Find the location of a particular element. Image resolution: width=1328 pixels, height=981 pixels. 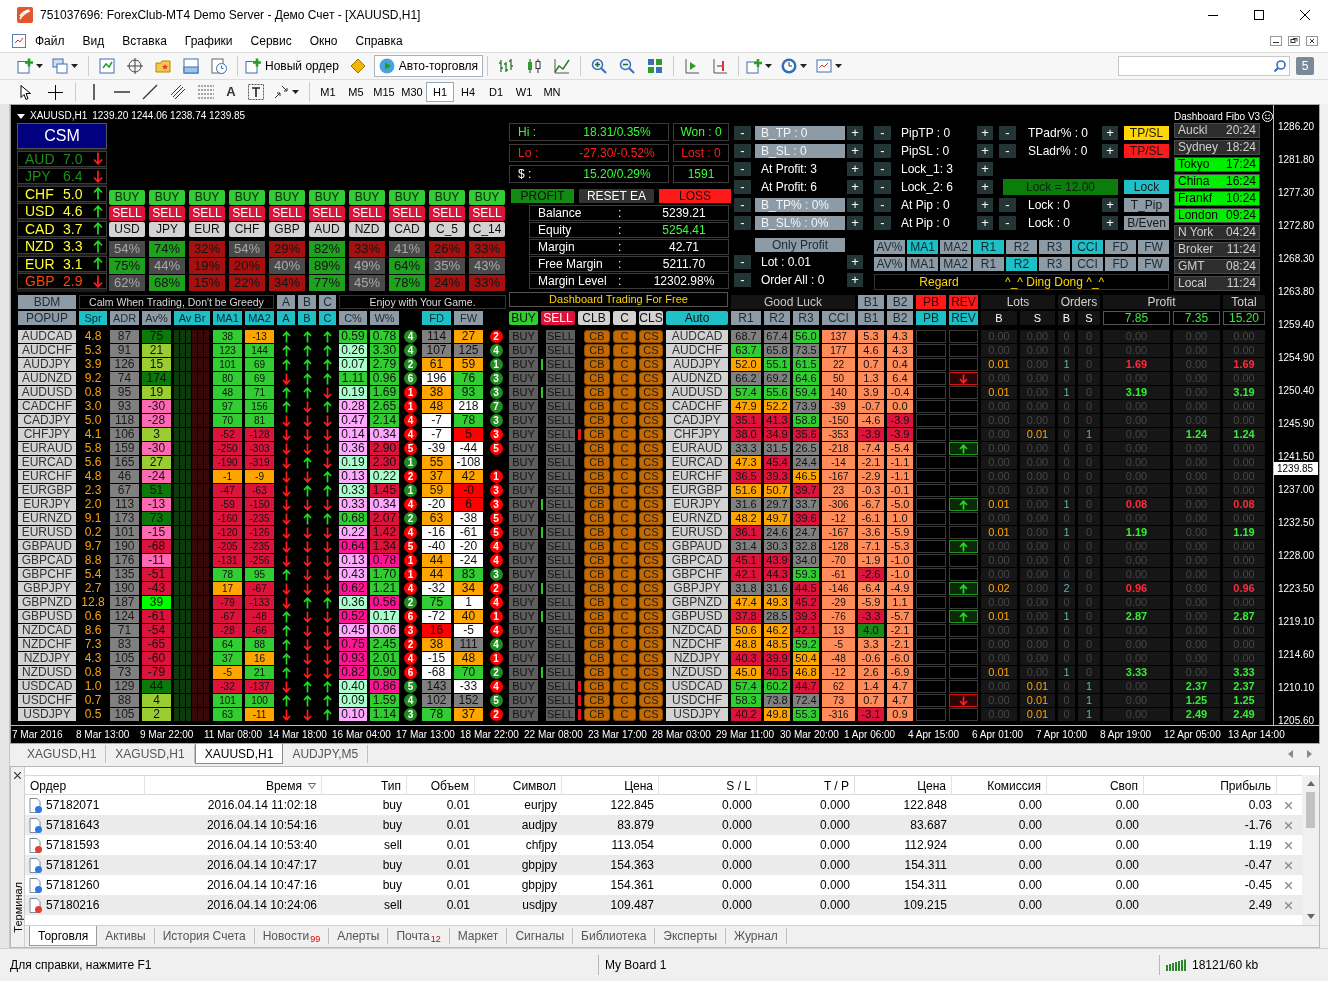

action-button: CLB is located at coordinates (594, 318).